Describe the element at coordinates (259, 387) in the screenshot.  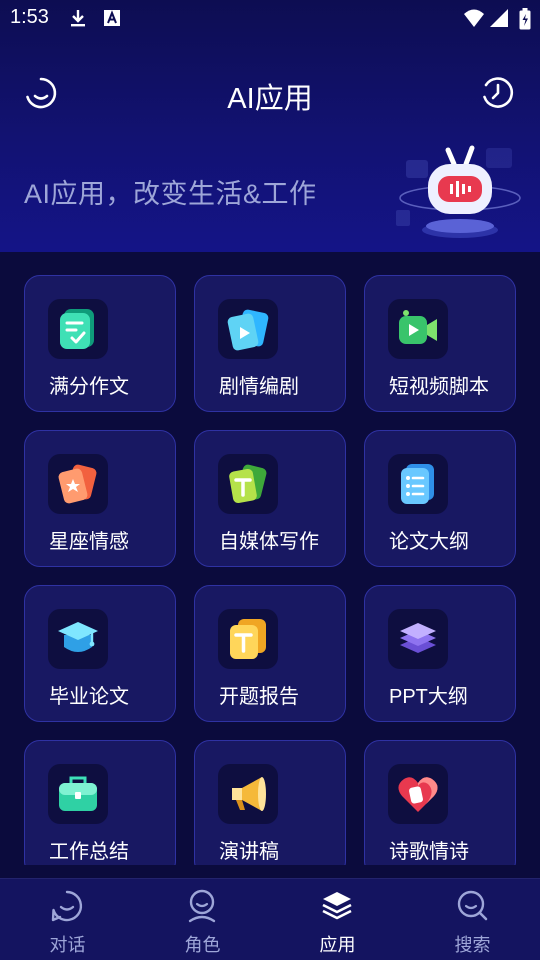
I see `app-label: 剧情编剧` at that location.